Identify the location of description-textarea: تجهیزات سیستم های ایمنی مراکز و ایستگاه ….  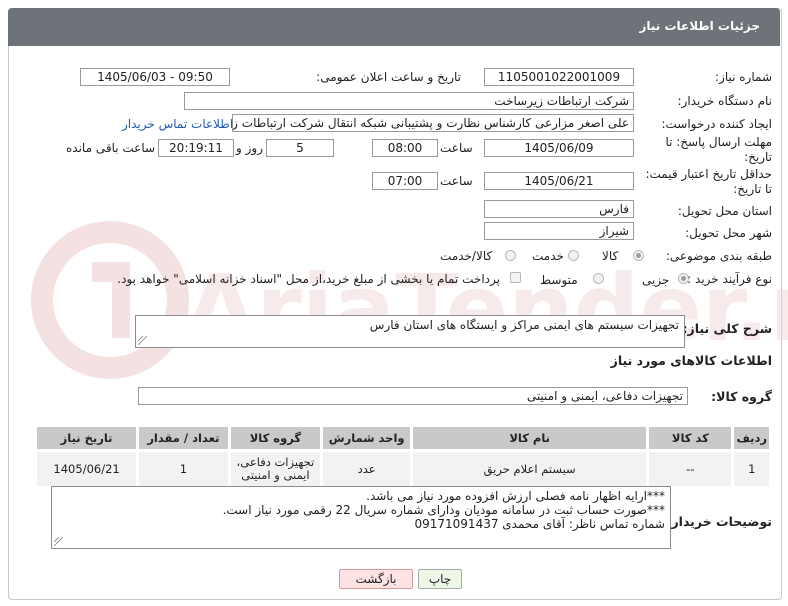
(410, 331).